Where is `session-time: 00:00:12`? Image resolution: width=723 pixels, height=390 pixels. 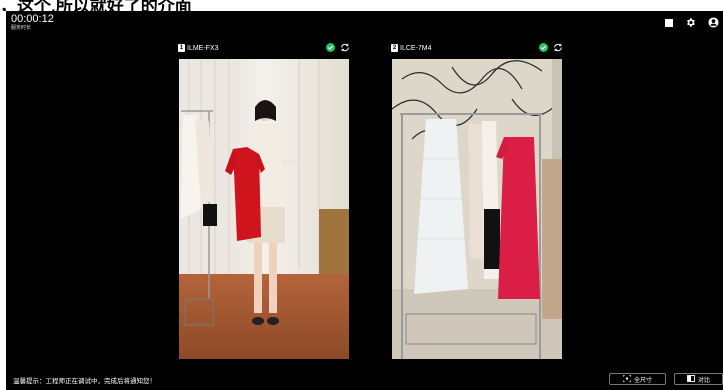
session-time: 00:00:12 is located at coordinates (32, 19).